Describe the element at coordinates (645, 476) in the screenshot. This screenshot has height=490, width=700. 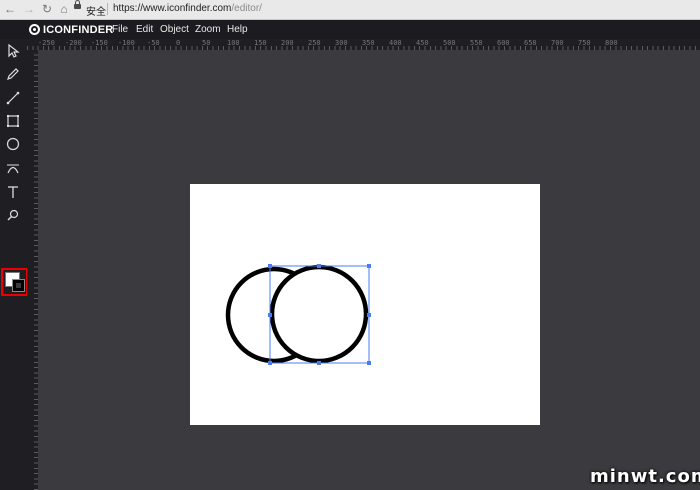
I see `watermark: minwt.com` at that location.